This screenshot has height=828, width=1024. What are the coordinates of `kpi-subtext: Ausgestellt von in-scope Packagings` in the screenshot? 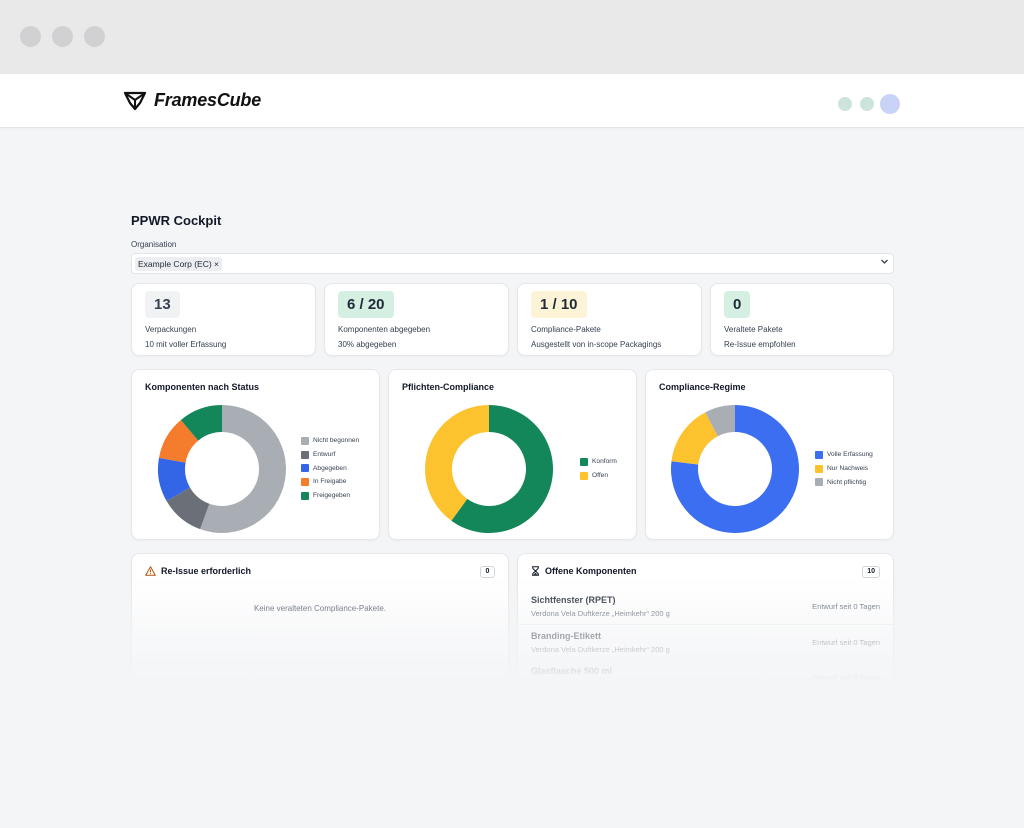 It's located at (596, 344).